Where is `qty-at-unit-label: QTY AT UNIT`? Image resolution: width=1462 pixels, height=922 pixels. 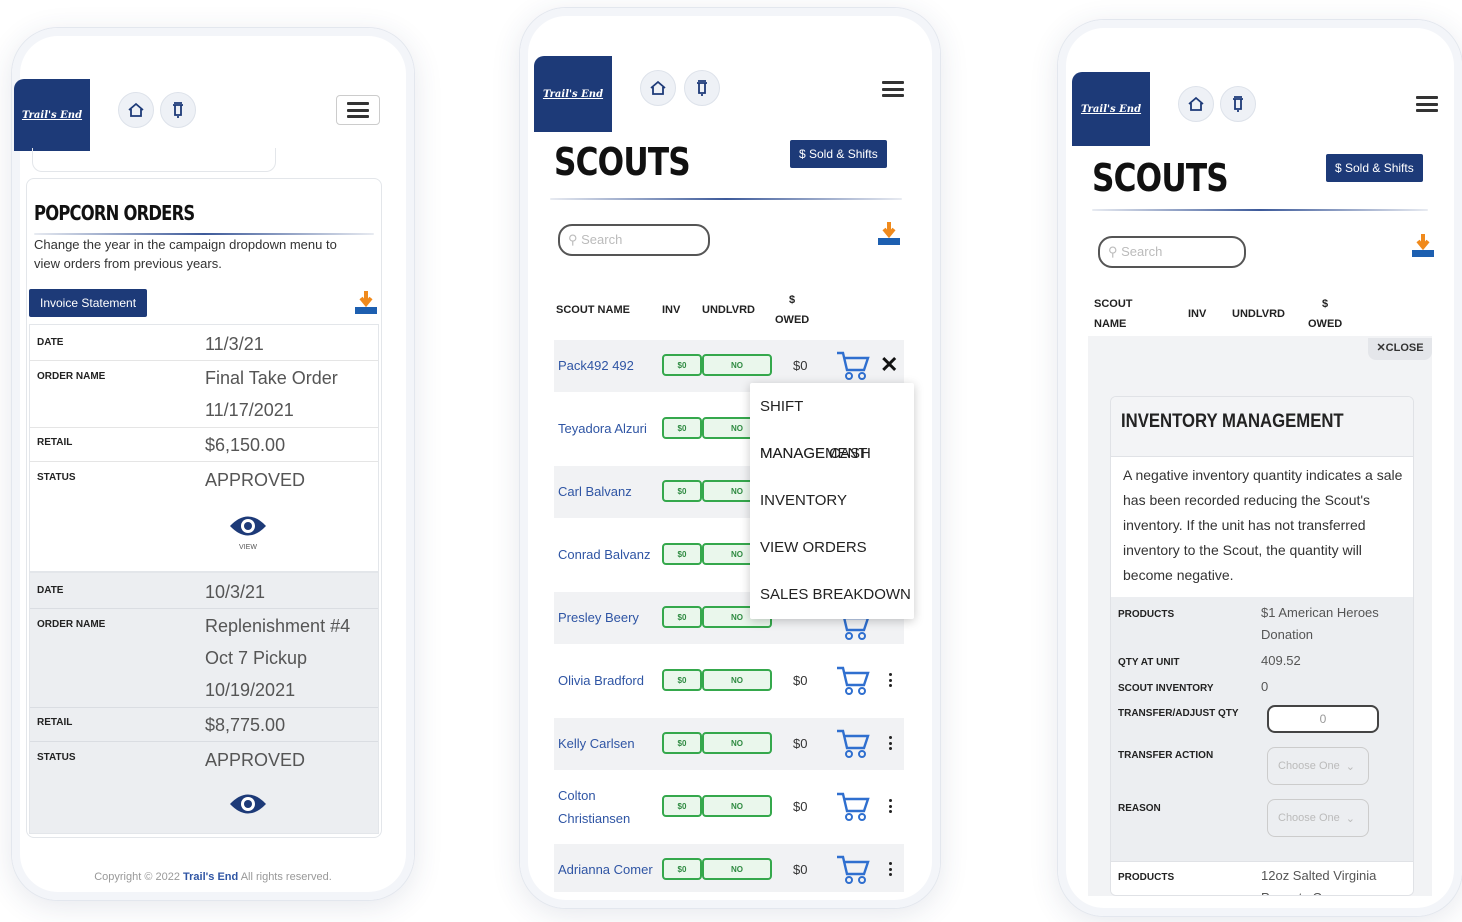 qty-at-unit-label: QTY AT UNIT is located at coordinates (1149, 662).